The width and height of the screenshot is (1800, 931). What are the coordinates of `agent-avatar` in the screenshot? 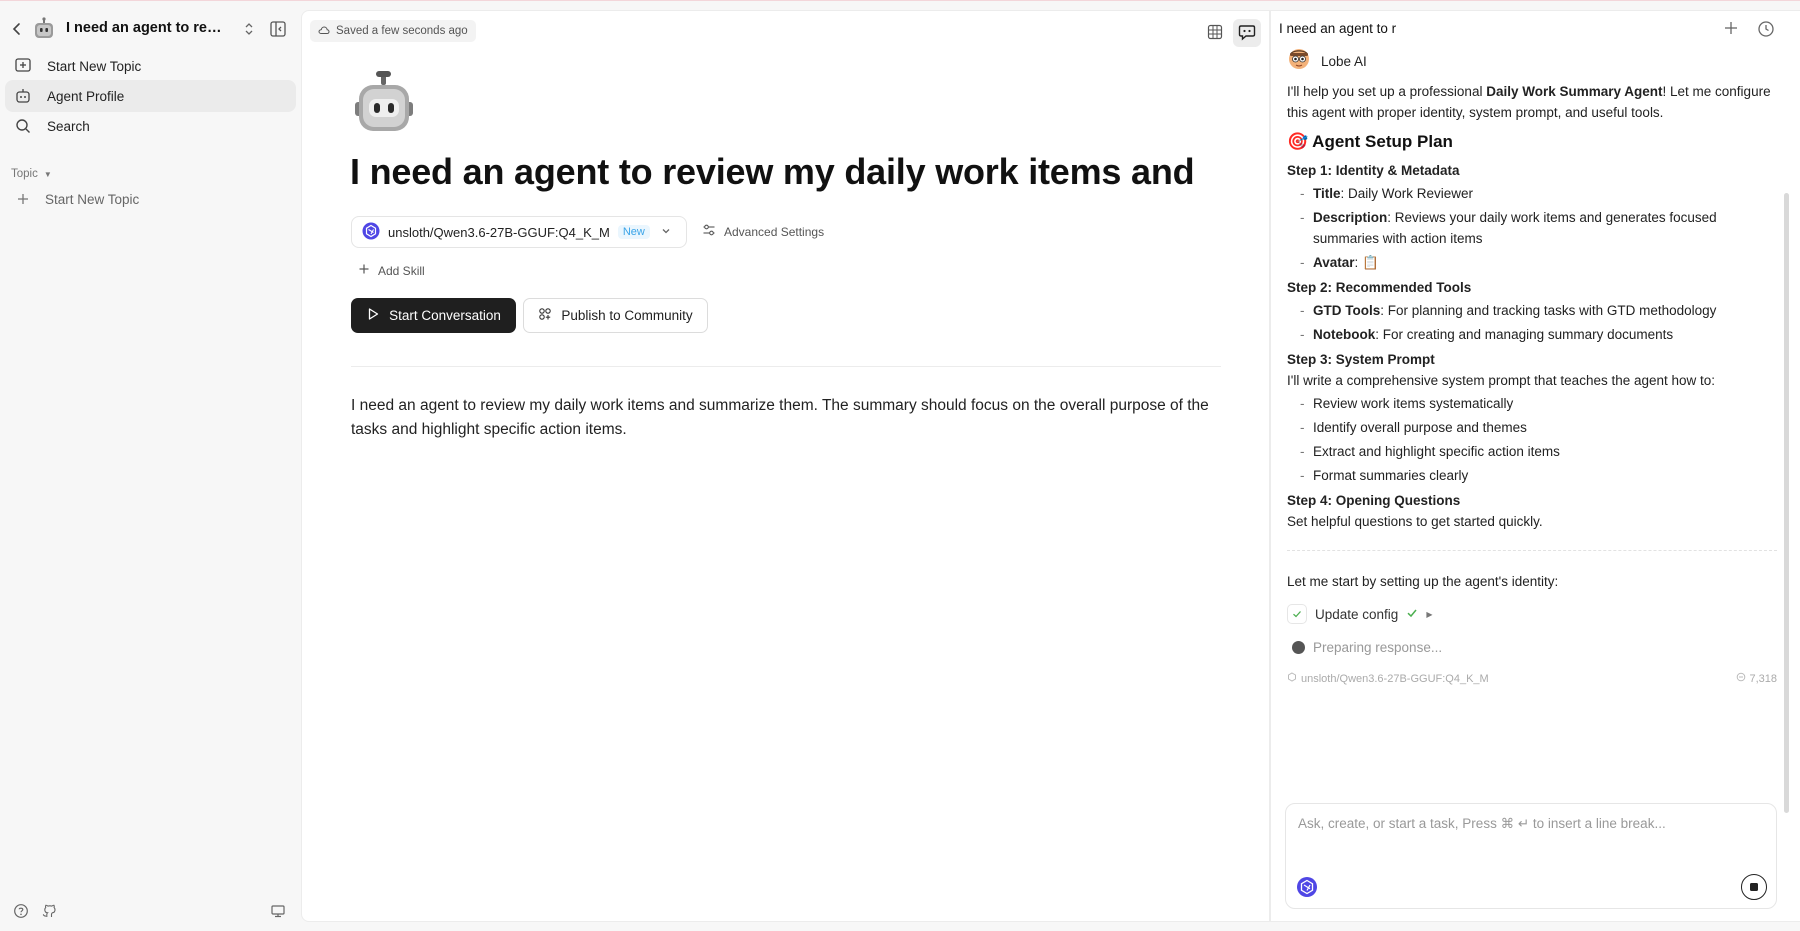 It's located at (44, 29).